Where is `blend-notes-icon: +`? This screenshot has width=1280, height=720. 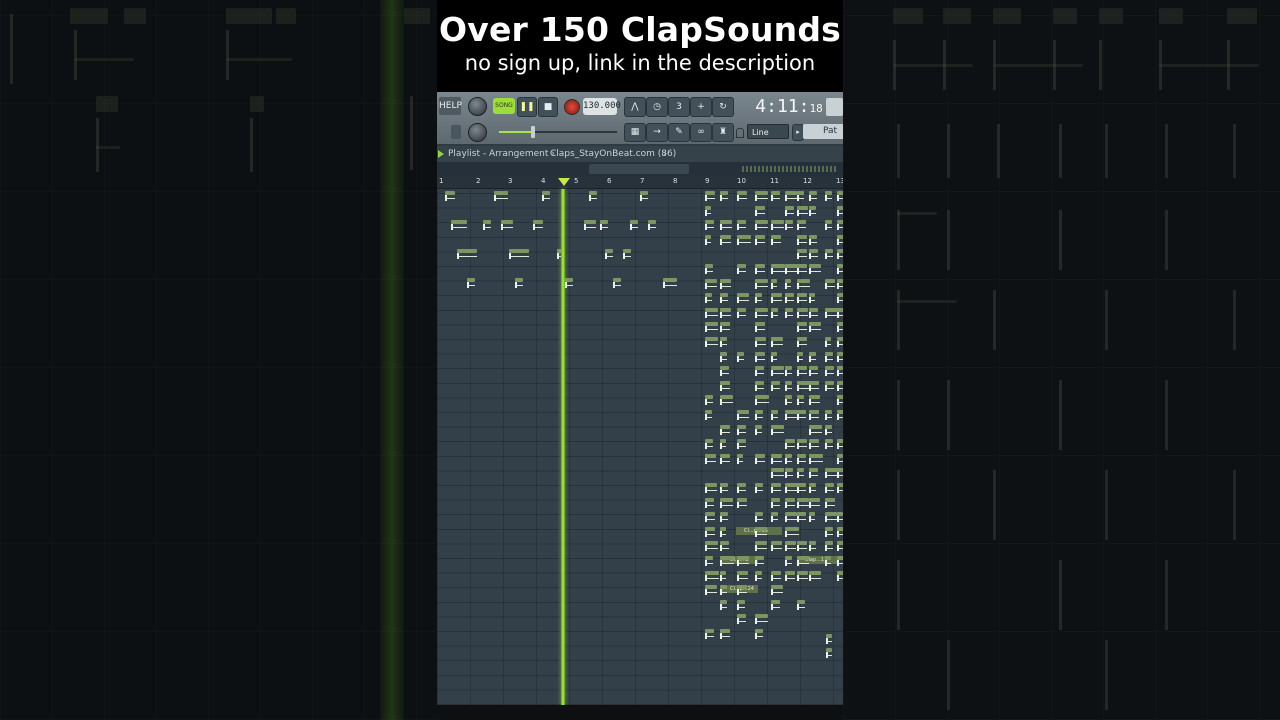
blend-notes-icon: + is located at coordinates (701, 107).